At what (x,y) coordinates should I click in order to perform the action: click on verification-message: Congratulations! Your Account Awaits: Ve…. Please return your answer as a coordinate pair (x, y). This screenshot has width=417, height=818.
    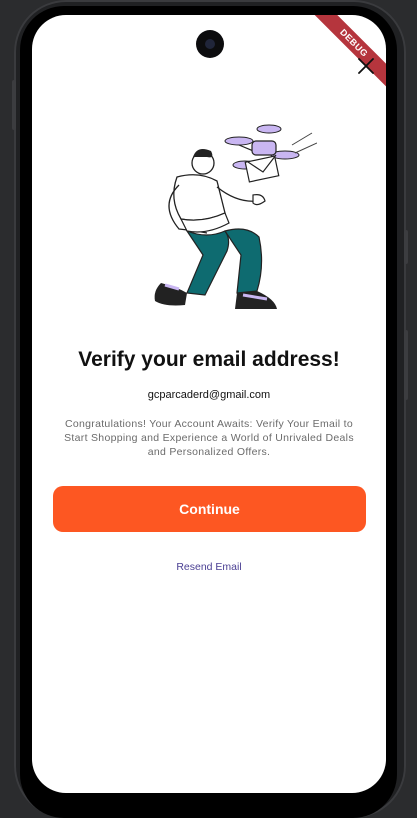
    Looking at the image, I should click on (209, 438).